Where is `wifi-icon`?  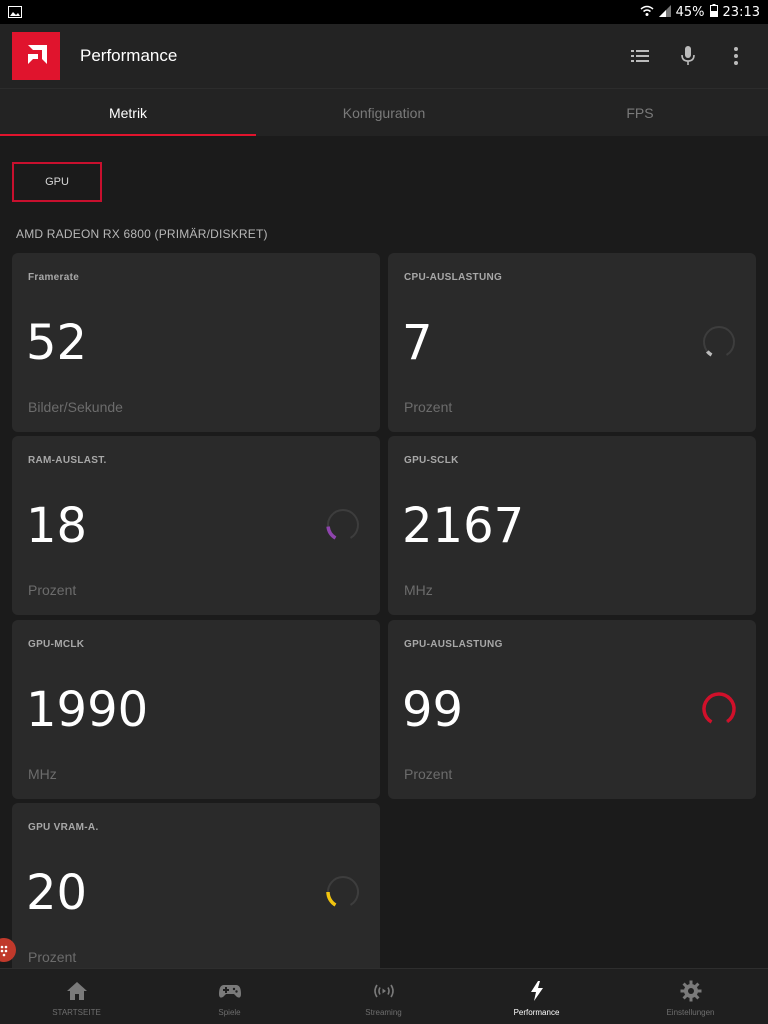 wifi-icon is located at coordinates (647, 12).